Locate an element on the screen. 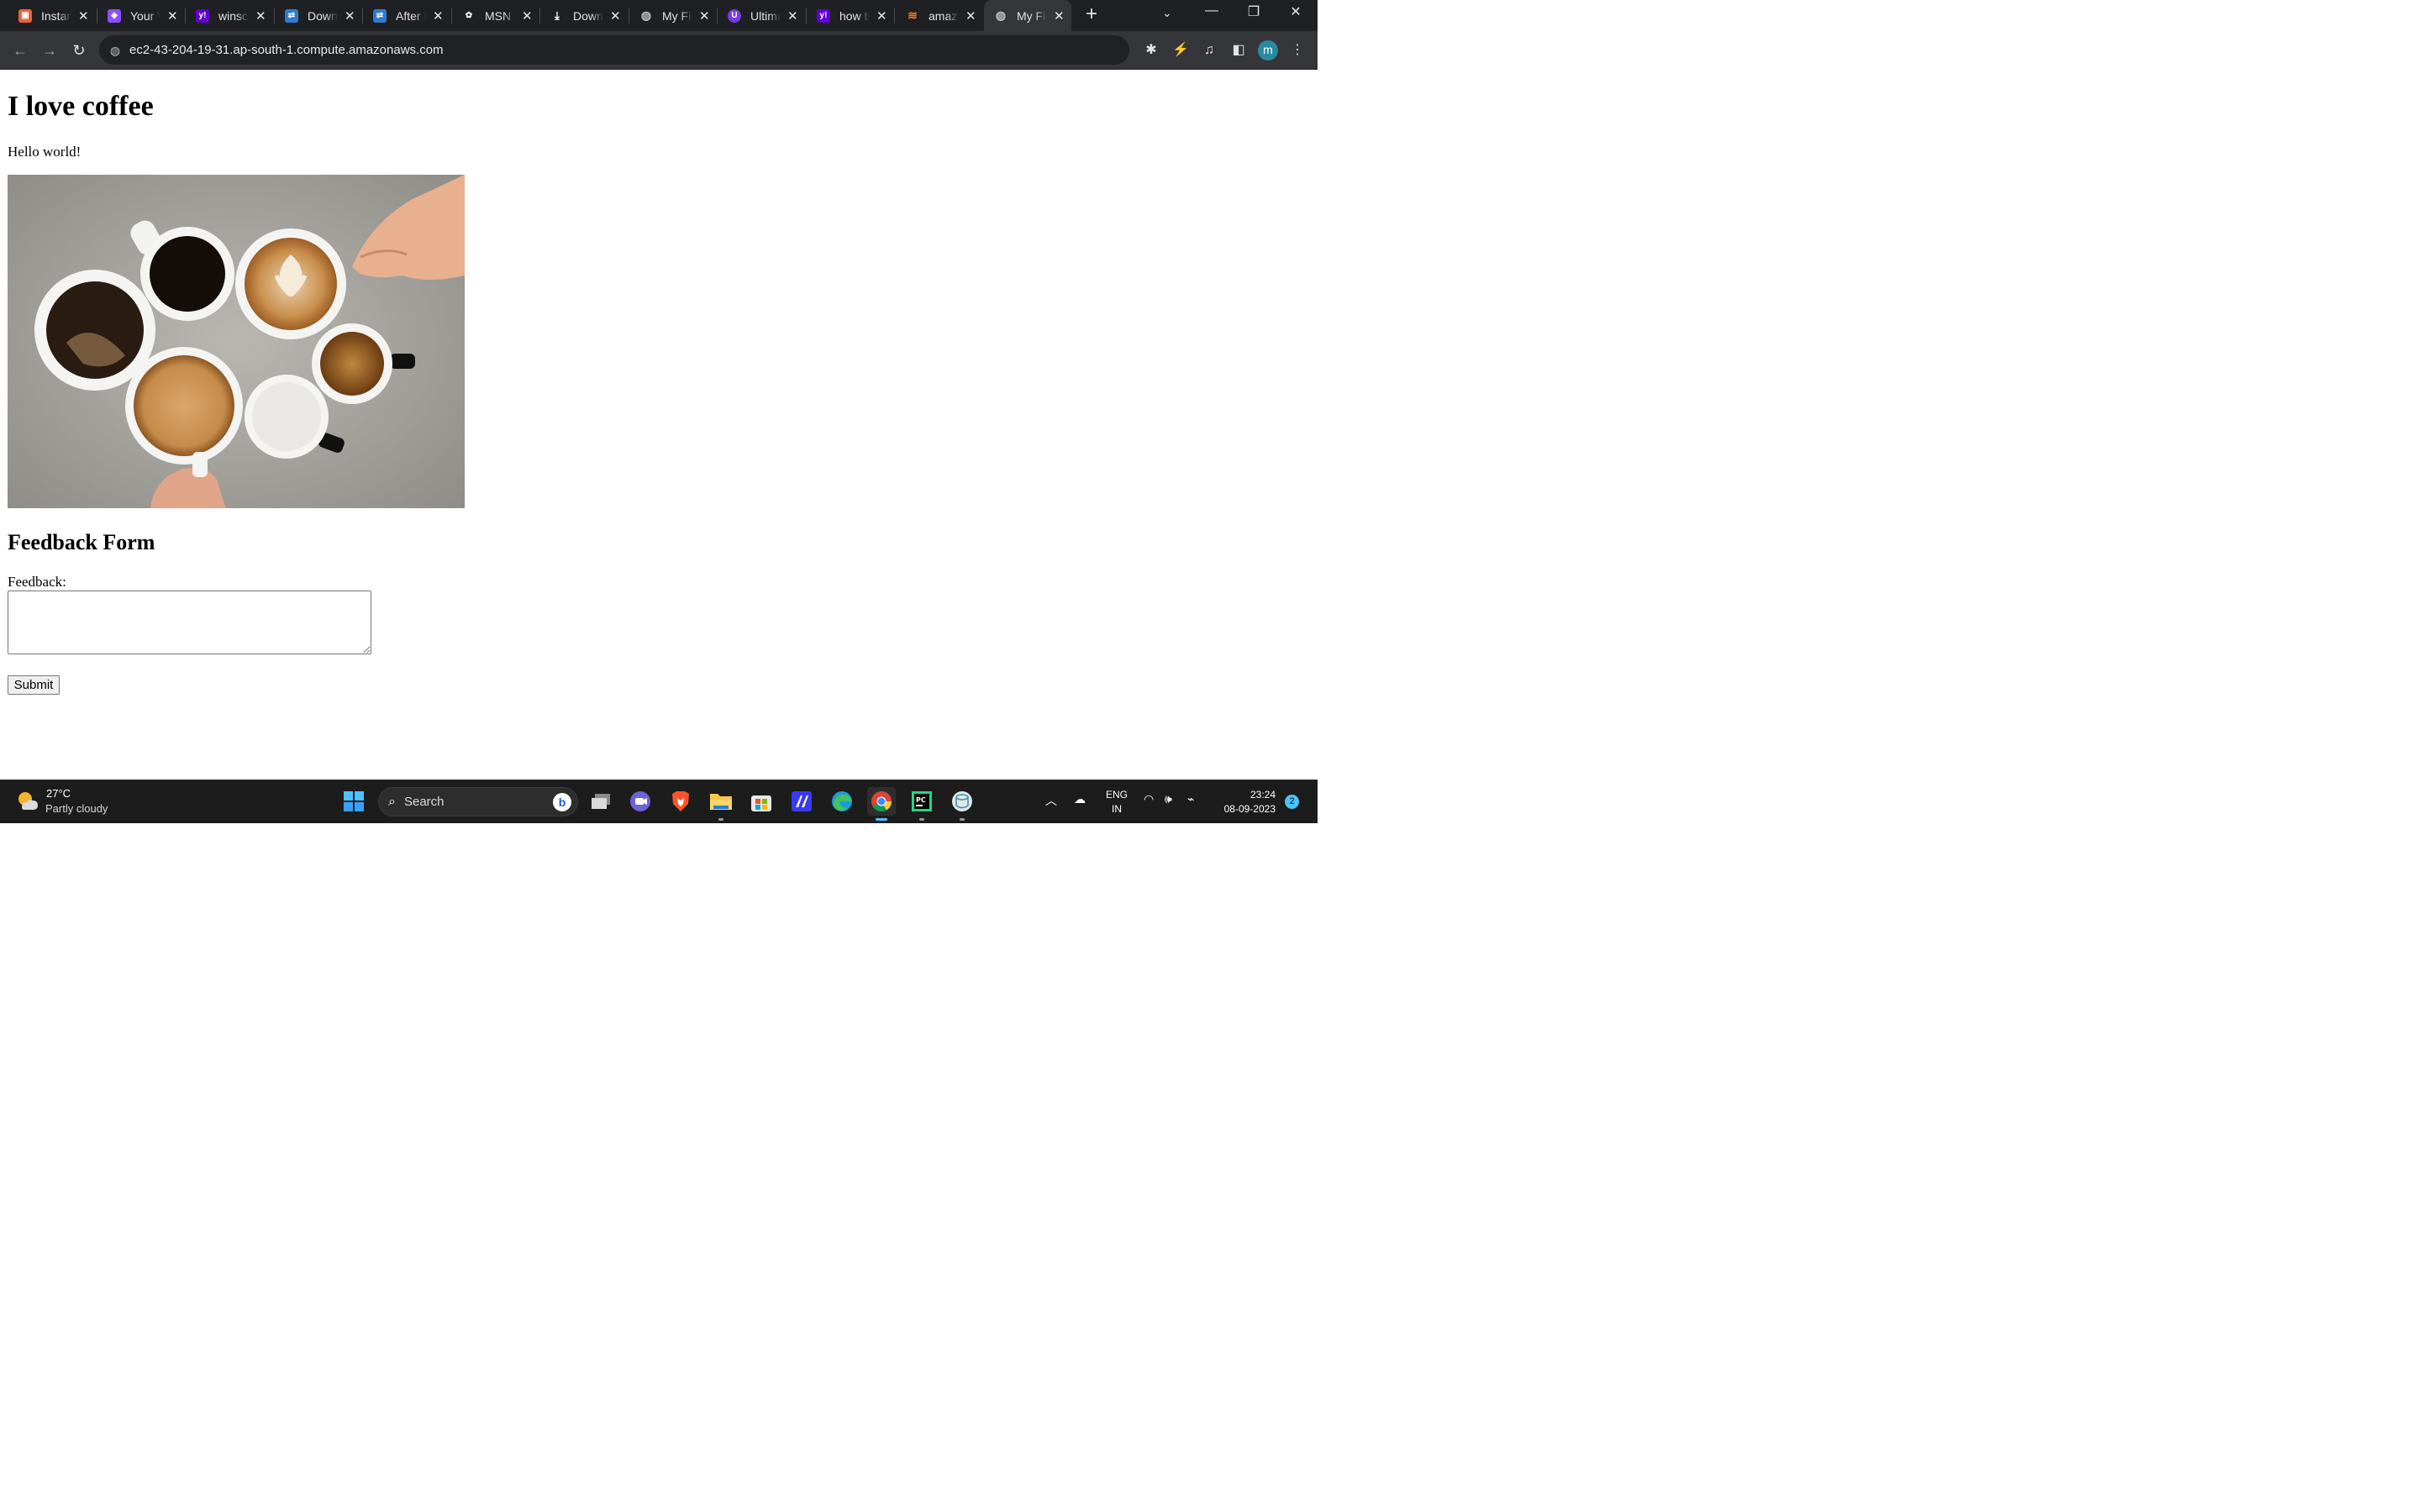 This screenshot has width=2420, height=1512. file-explorer-icon is located at coordinates (721, 804).